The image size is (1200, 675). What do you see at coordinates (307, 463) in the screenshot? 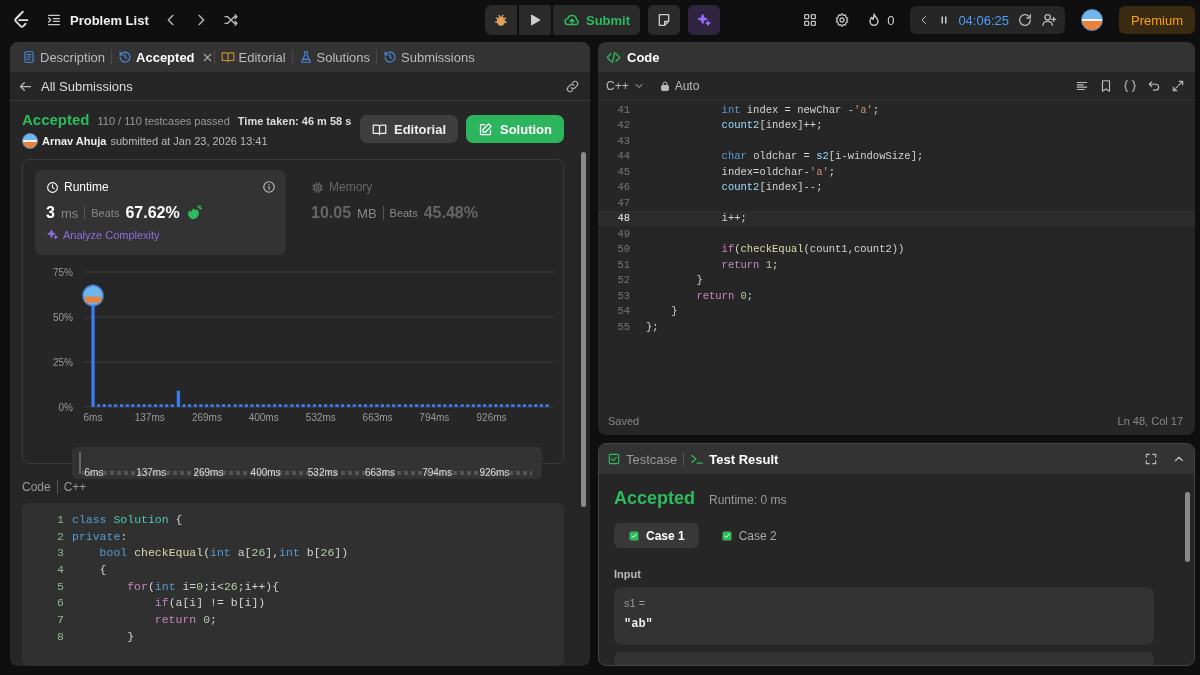
I see `chart-overview: 6ms 137ms 269ms 400ms 532ms 663ms 794ms 926ms` at bounding box center [307, 463].